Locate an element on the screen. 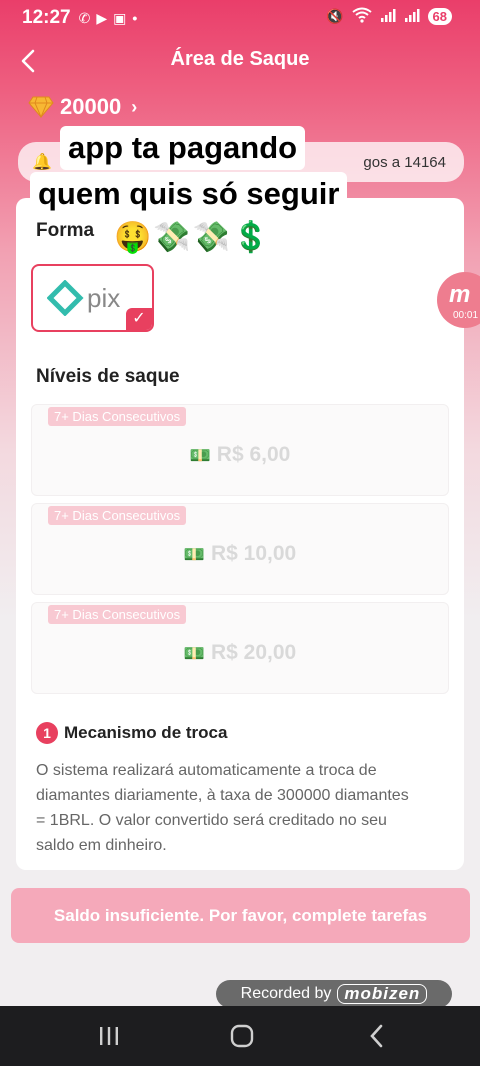 This screenshot has height=1066, width=480. mechanism-heading: 1 Mecanismo de troca is located at coordinates (131, 733).